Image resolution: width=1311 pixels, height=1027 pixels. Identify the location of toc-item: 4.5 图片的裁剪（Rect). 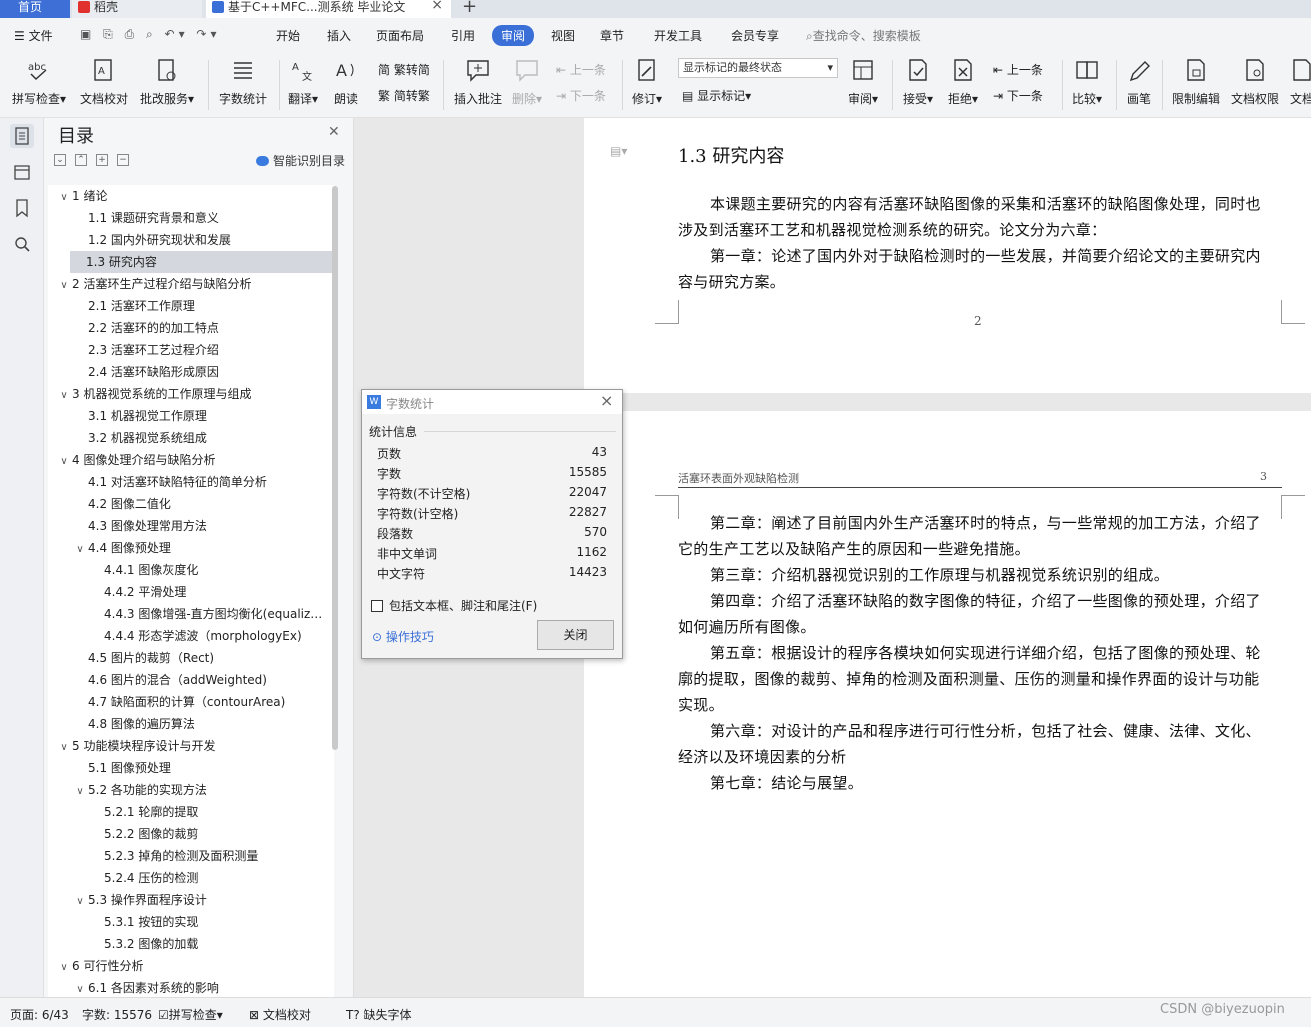
(203, 658).